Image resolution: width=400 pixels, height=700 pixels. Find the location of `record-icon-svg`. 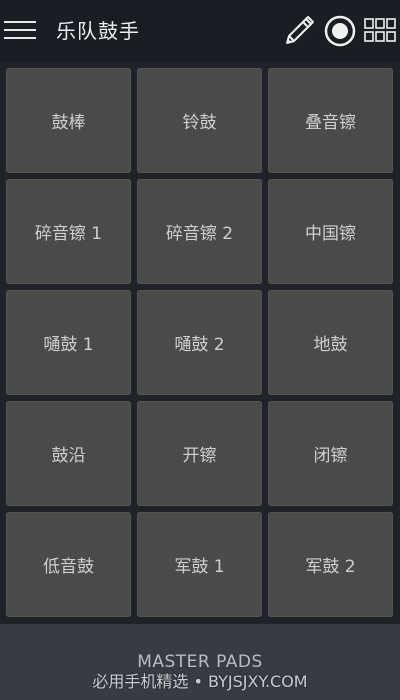

record-icon-svg is located at coordinates (340, 31).